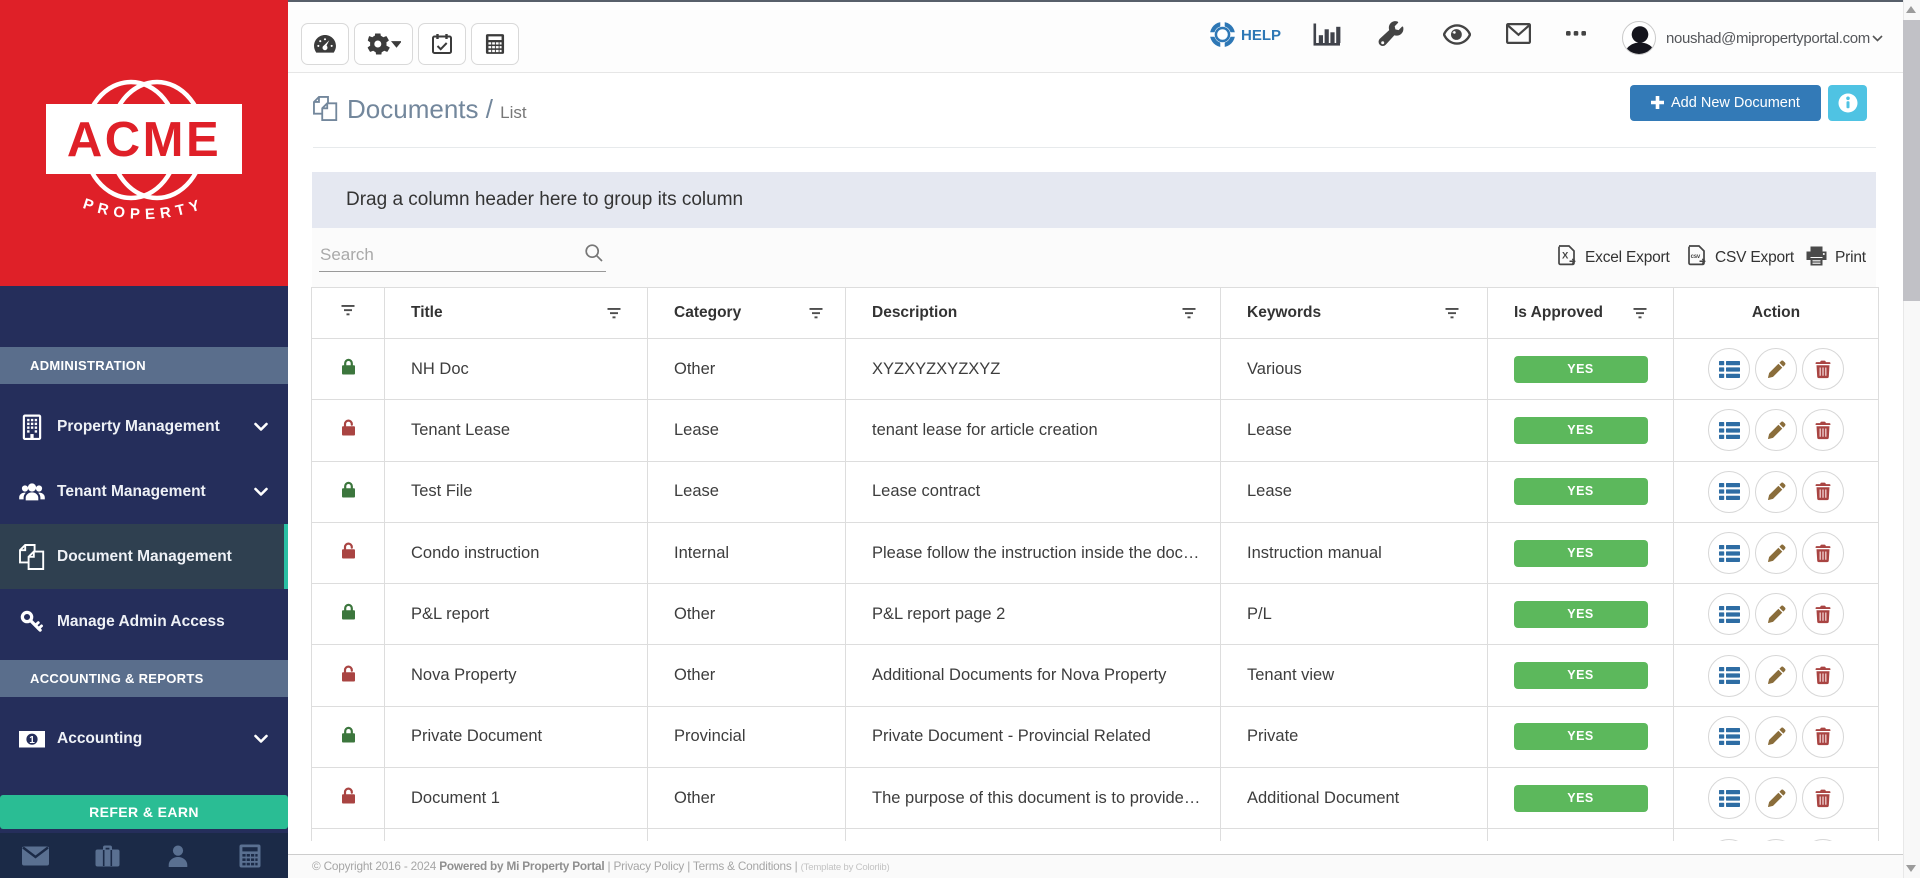 This screenshot has height=879, width=1920. Describe the element at coordinates (1565, 256) in the screenshot. I see `svg-text: X` at that location.